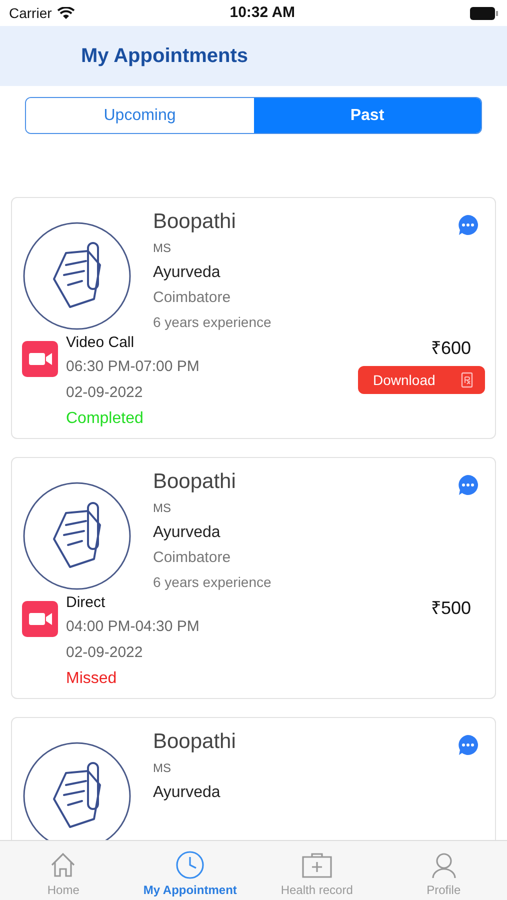  What do you see at coordinates (450, 348) in the screenshot?
I see `price: ₹600` at bounding box center [450, 348].